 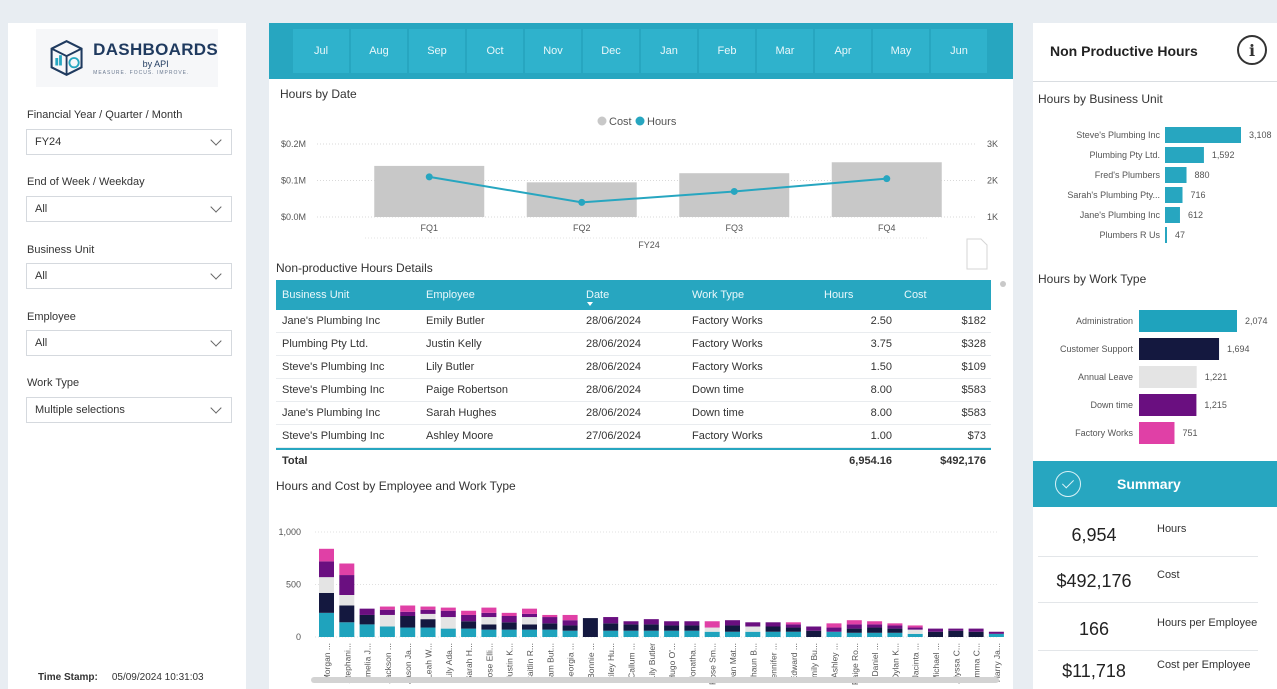 I want to click on bar-value-label: 716, so click(x=1198, y=195).